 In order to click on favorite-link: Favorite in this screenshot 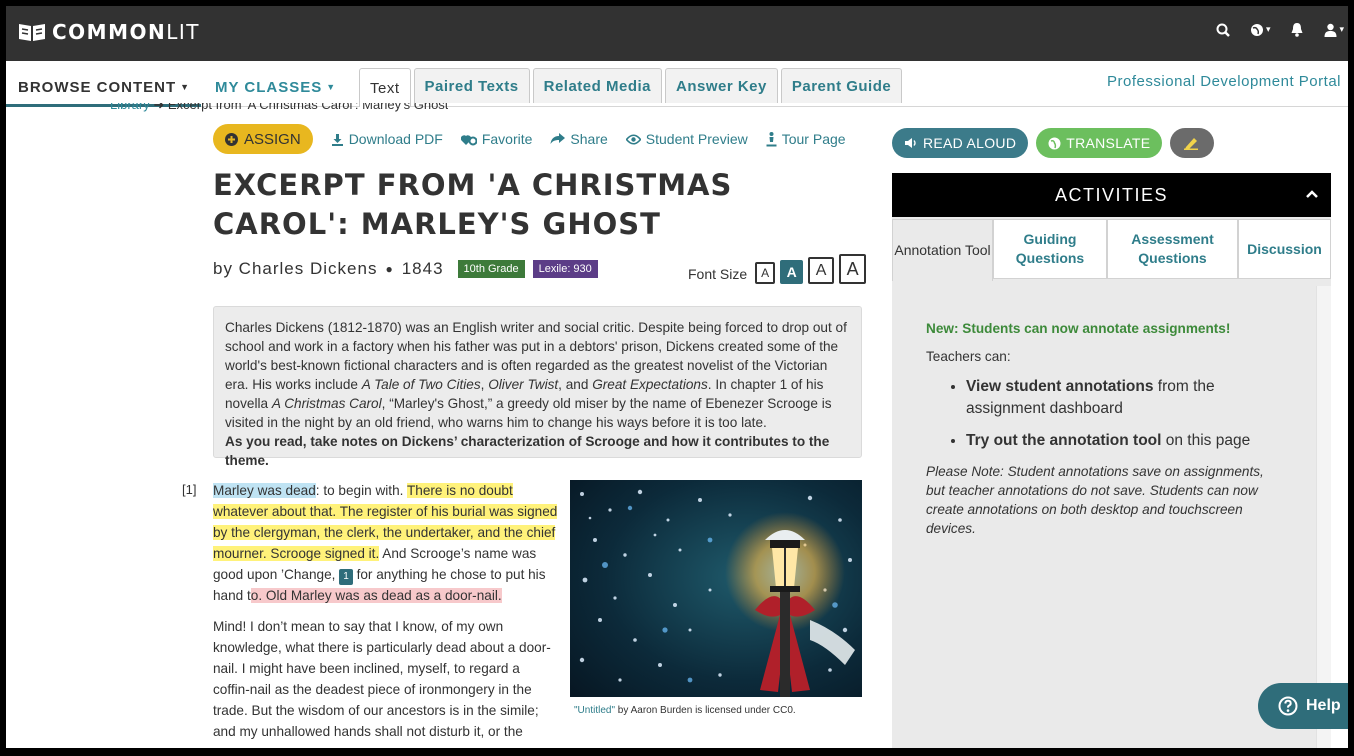, I will do `click(496, 139)`.